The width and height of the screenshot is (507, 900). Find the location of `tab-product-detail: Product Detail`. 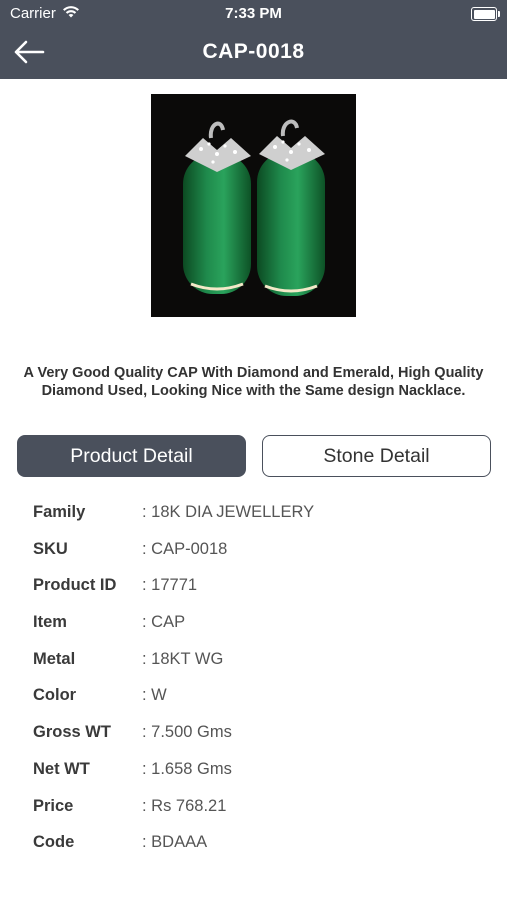

tab-product-detail: Product Detail is located at coordinates (131, 456).